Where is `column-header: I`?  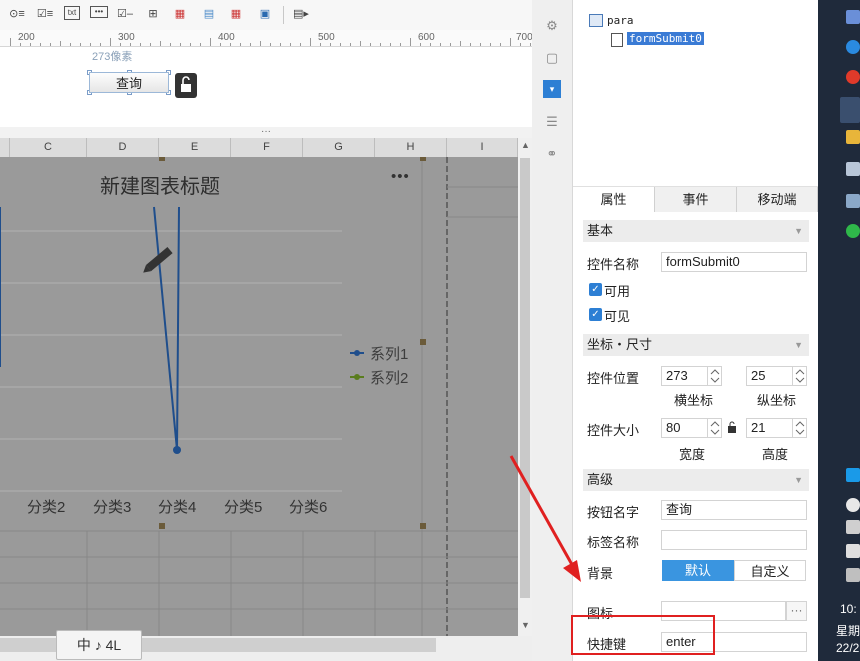
column-header: I is located at coordinates (482, 147).